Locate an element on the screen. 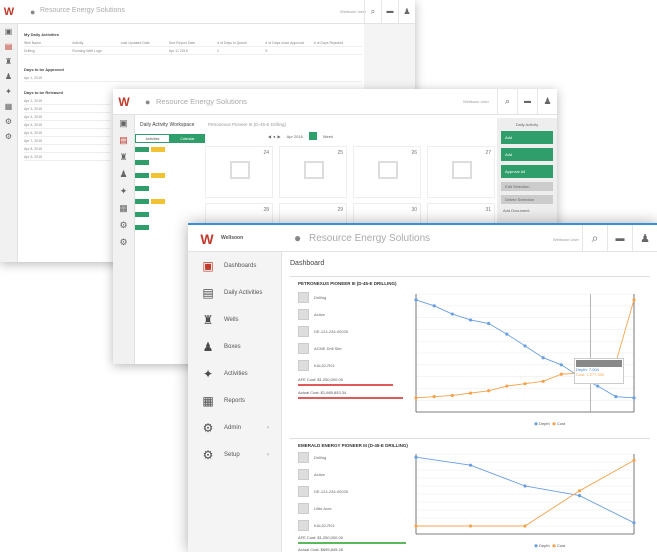  calendar-day: 26 is located at coordinates (387, 172).